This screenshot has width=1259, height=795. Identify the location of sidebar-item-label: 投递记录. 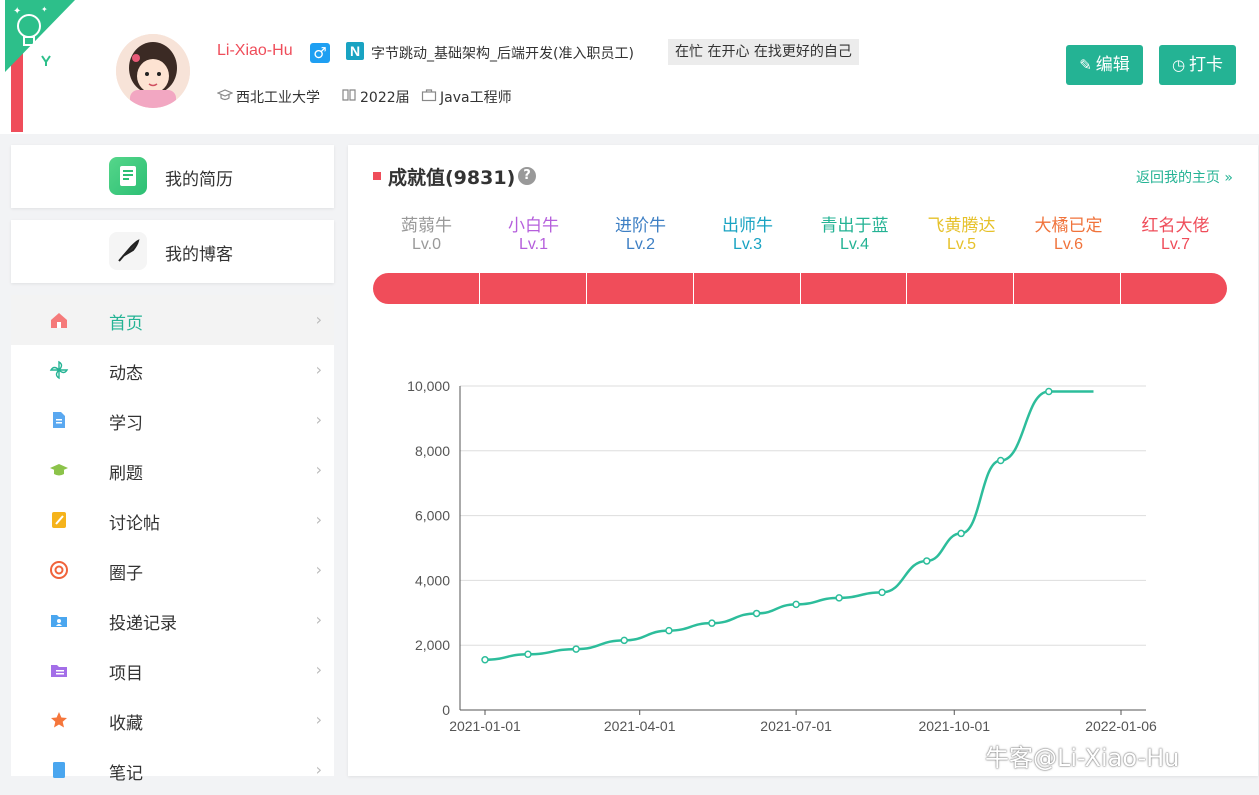
(143, 624).